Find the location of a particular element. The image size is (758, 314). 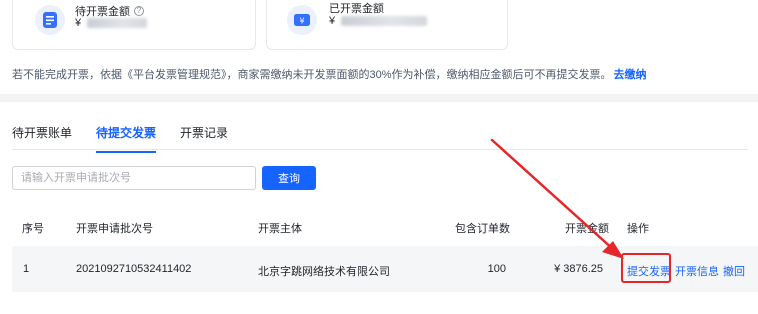

issued-amount-label: 已开票金额 is located at coordinates (356, 9).